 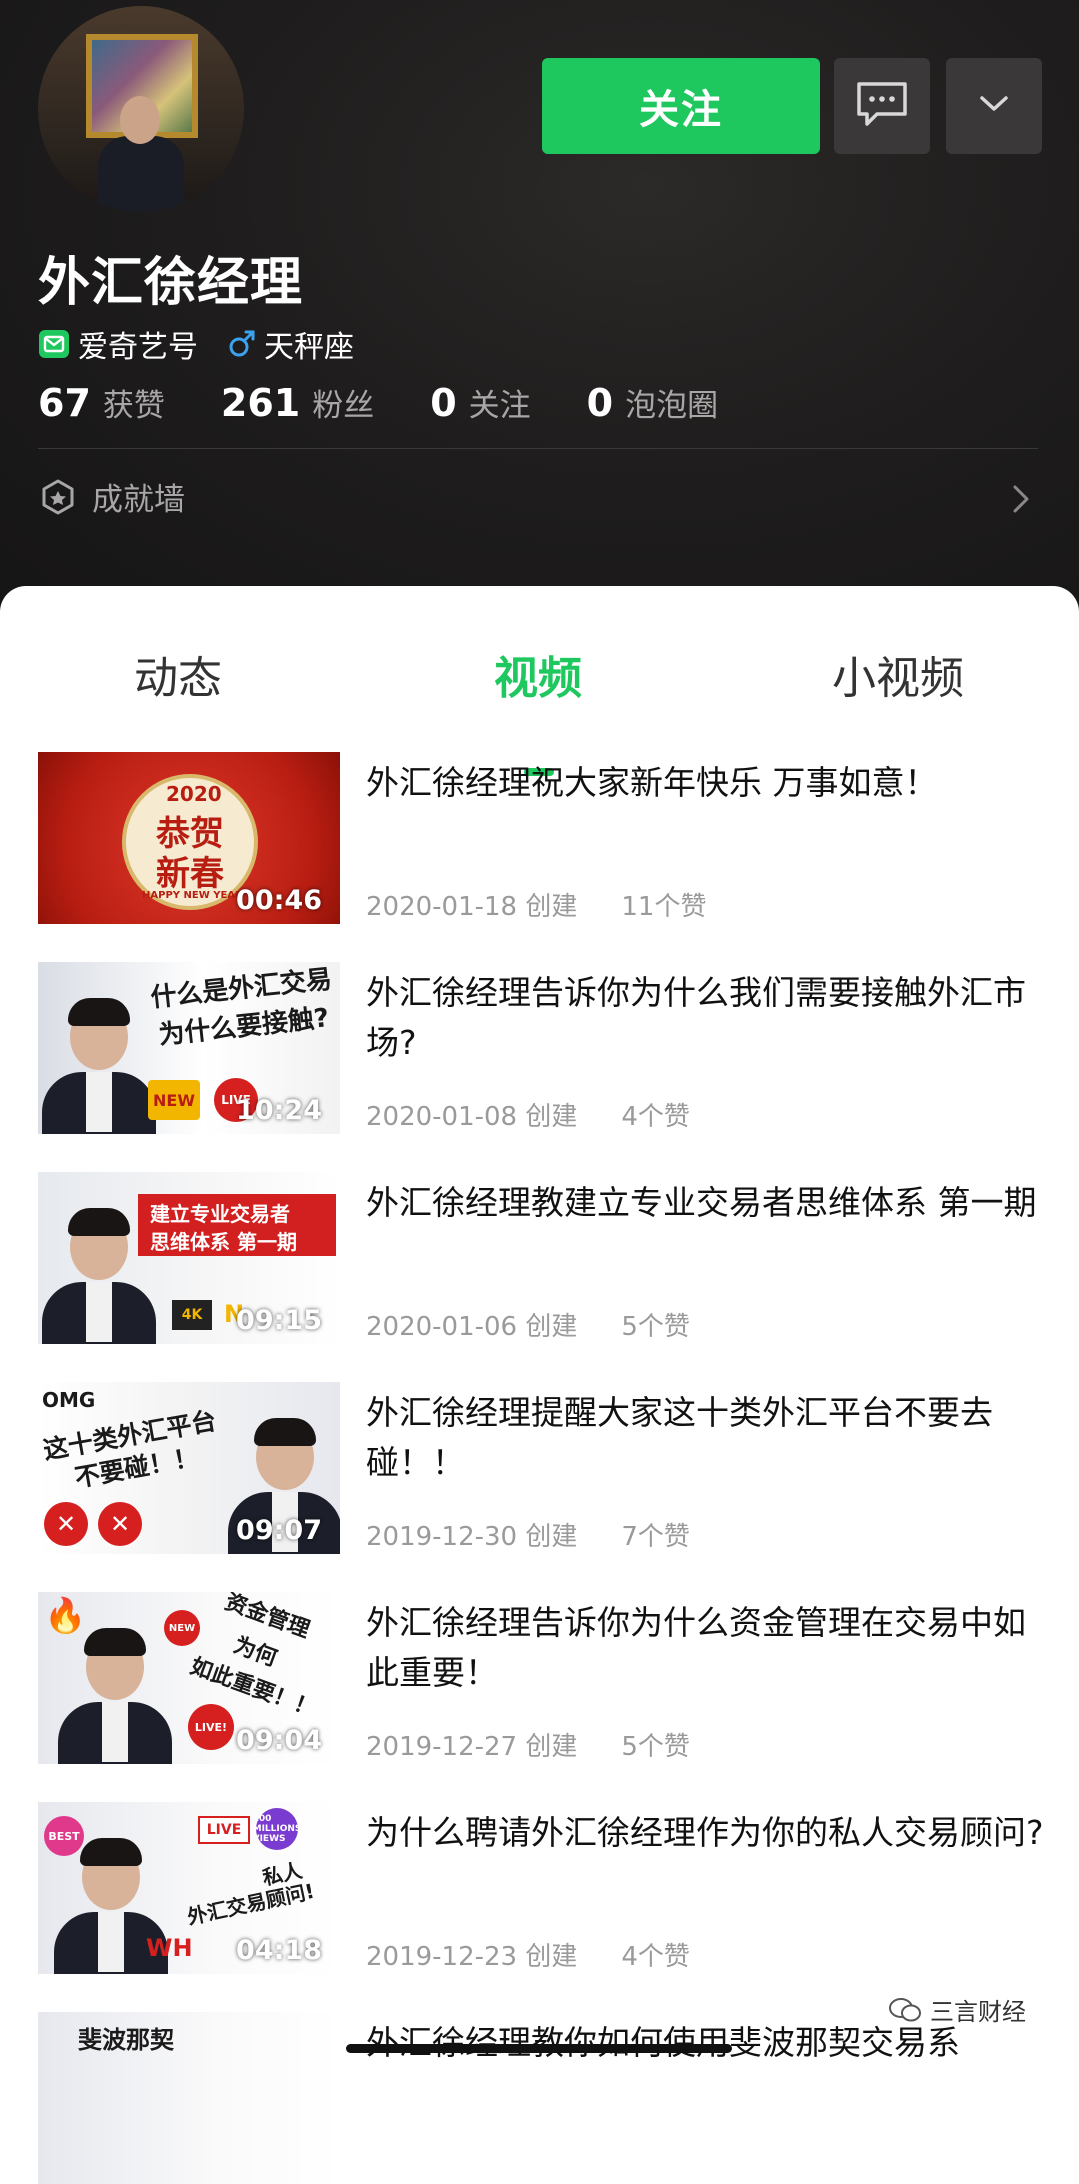 What do you see at coordinates (169, 1948) in the screenshot?
I see `thumb-text: WH` at bounding box center [169, 1948].